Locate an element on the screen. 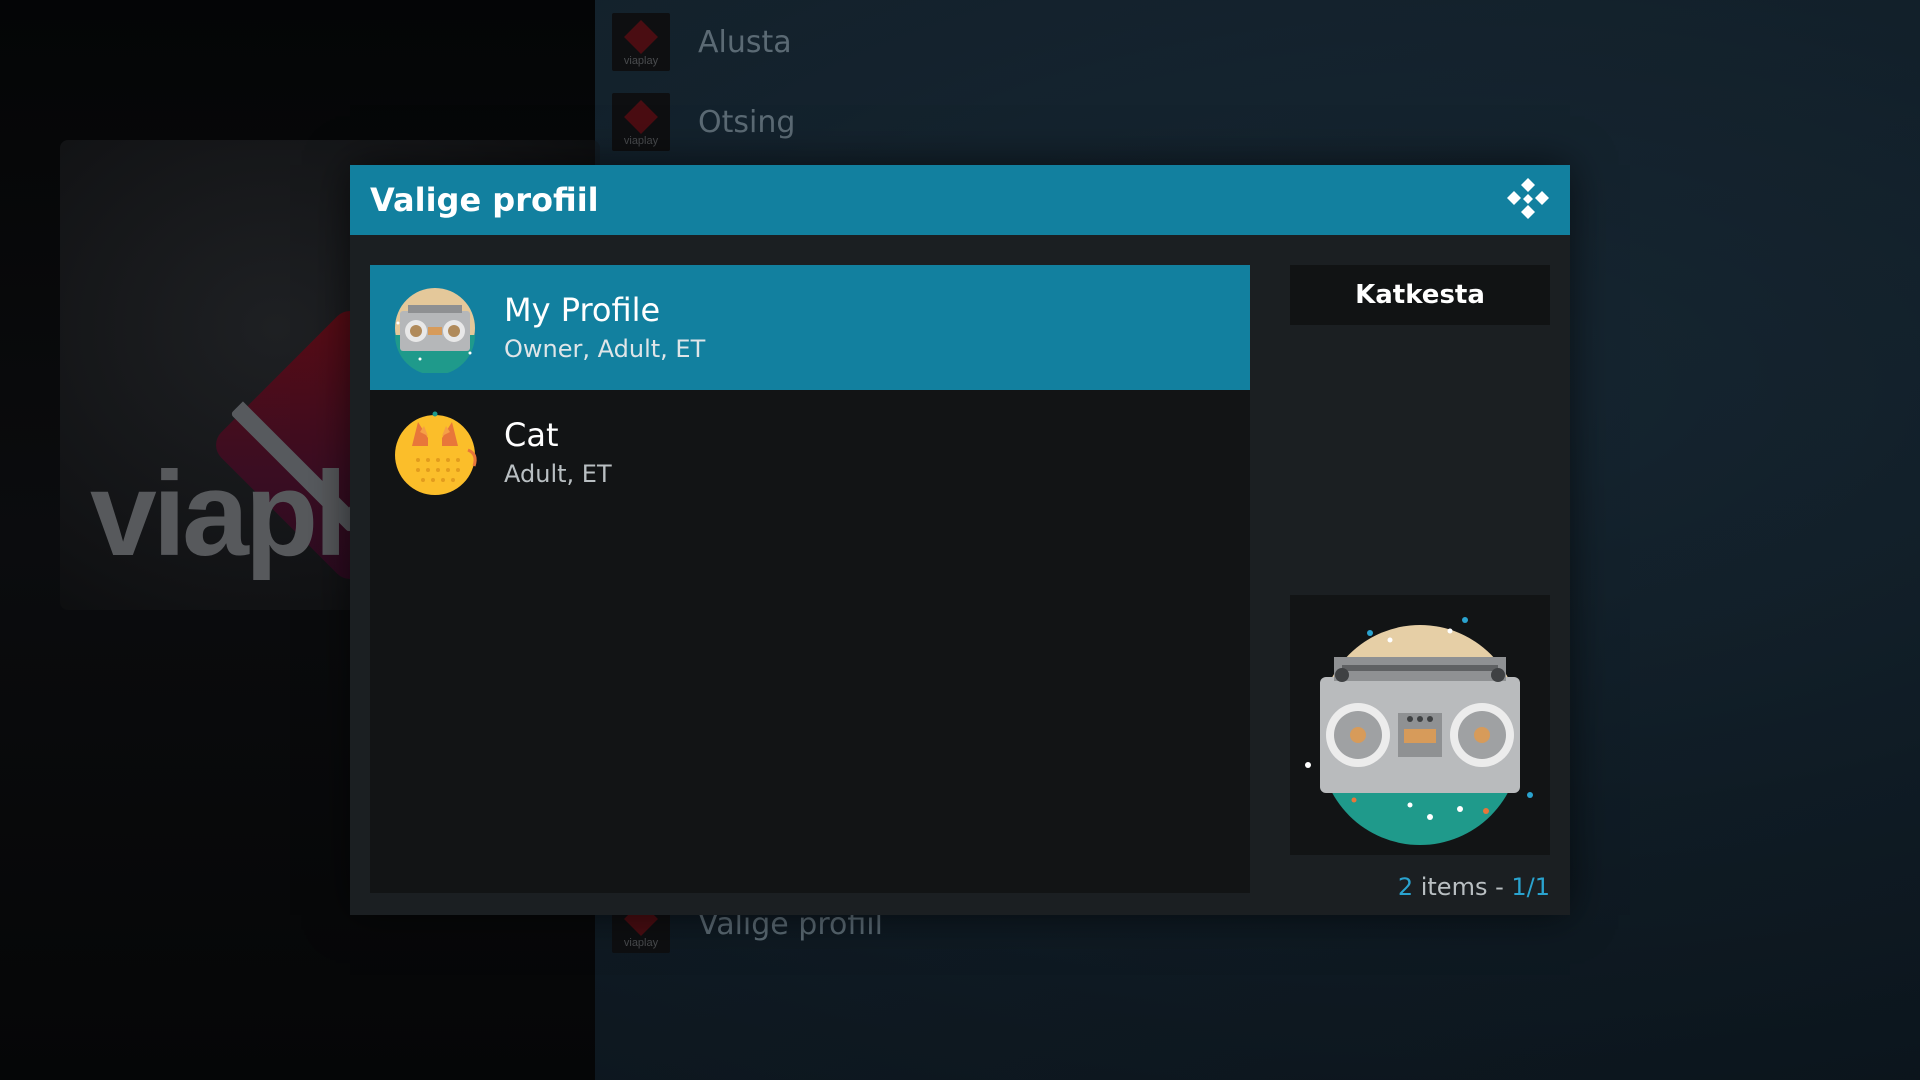 This screenshot has height=1080, width=1920. menu-item-alusta: viaplay Alusta is located at coordinates (702, 42).